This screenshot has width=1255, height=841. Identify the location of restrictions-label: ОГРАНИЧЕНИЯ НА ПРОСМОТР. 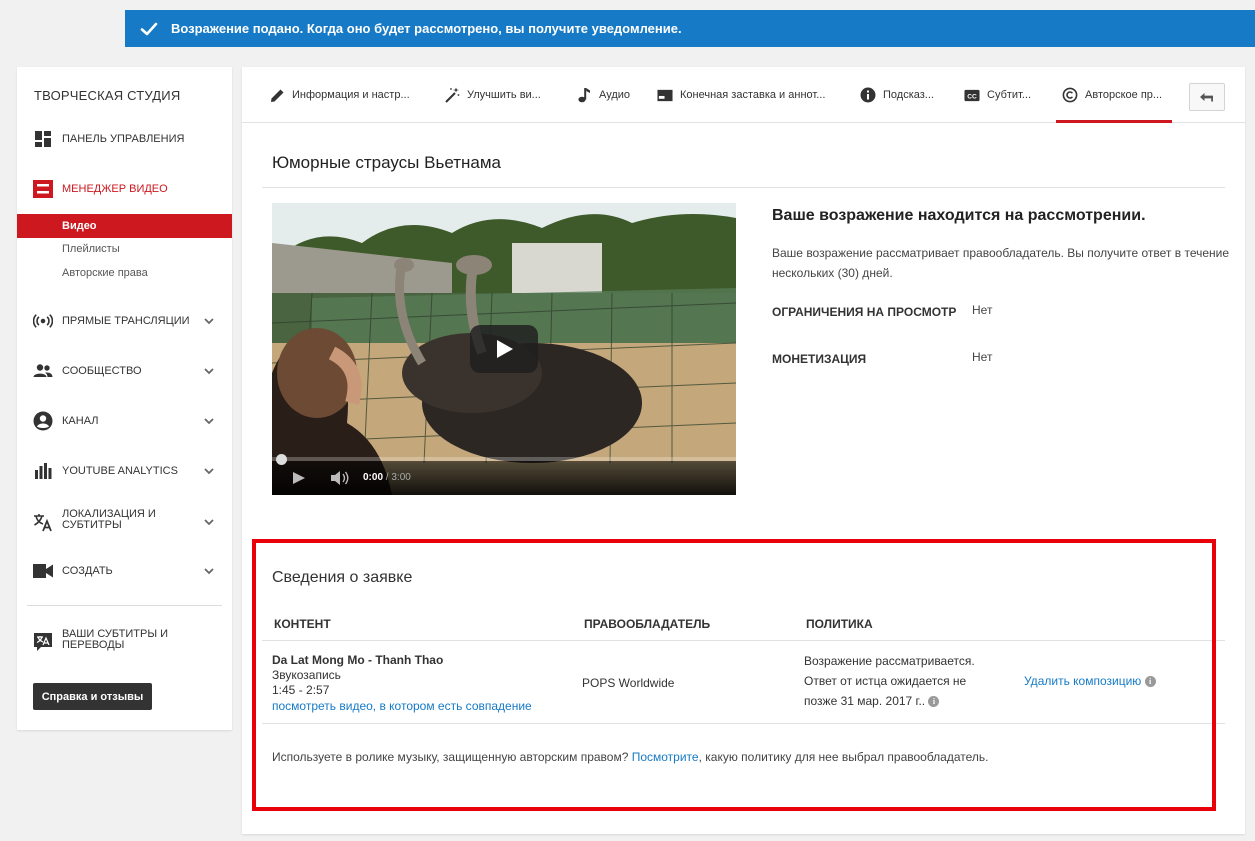
(864, 312).